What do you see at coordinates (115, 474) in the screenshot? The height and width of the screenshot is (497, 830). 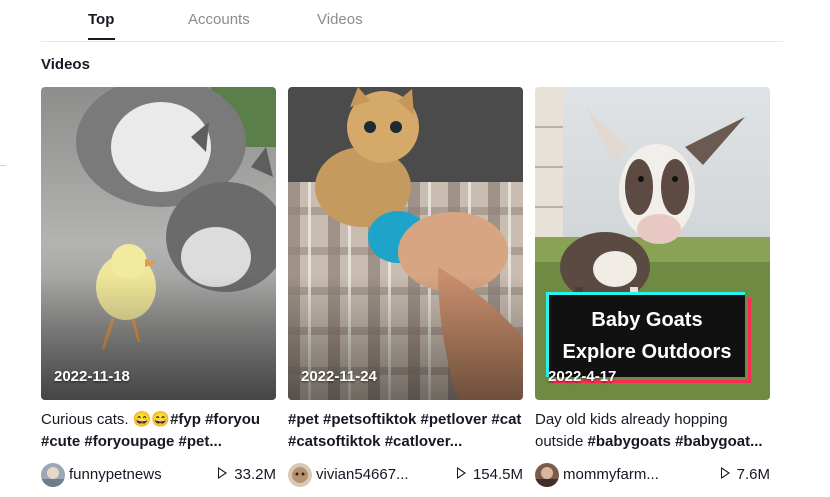 I see `author-name: funnypetnews` at bounding box center [115, 474].